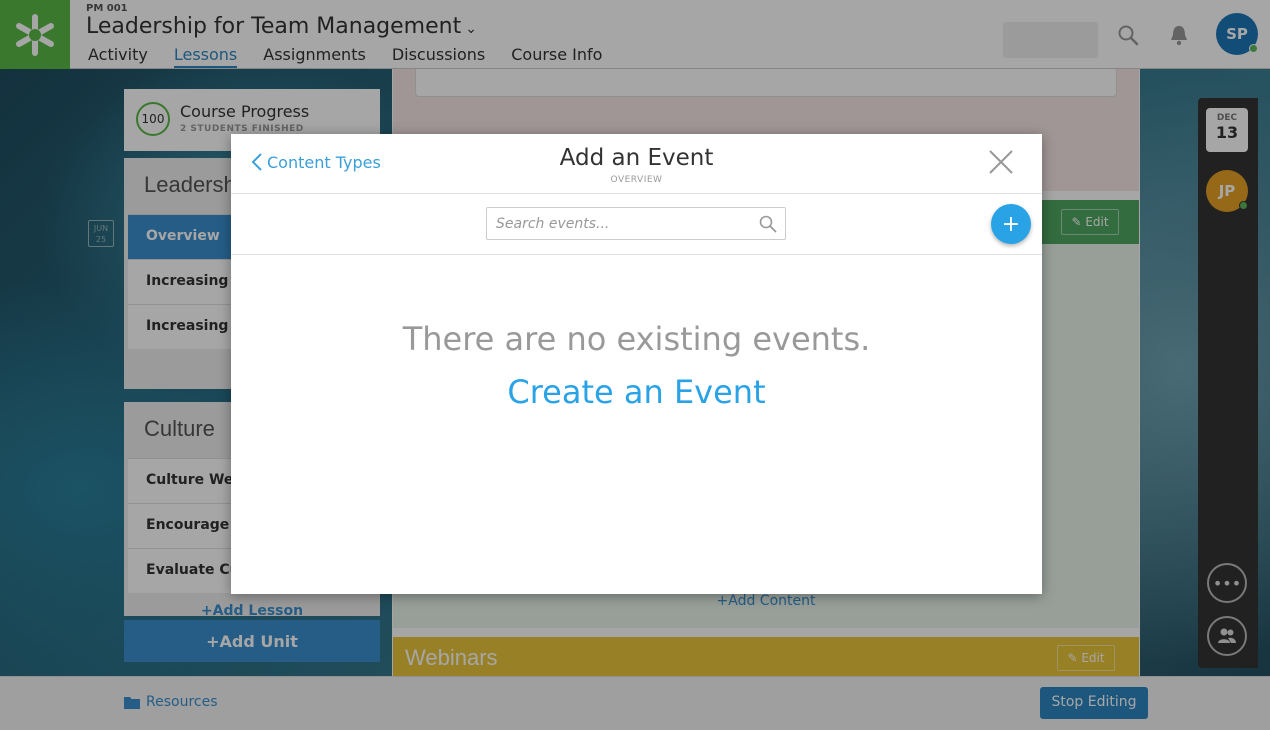 The image size is (1270, 730). I want to click on close-icon, so click(1001, 162).